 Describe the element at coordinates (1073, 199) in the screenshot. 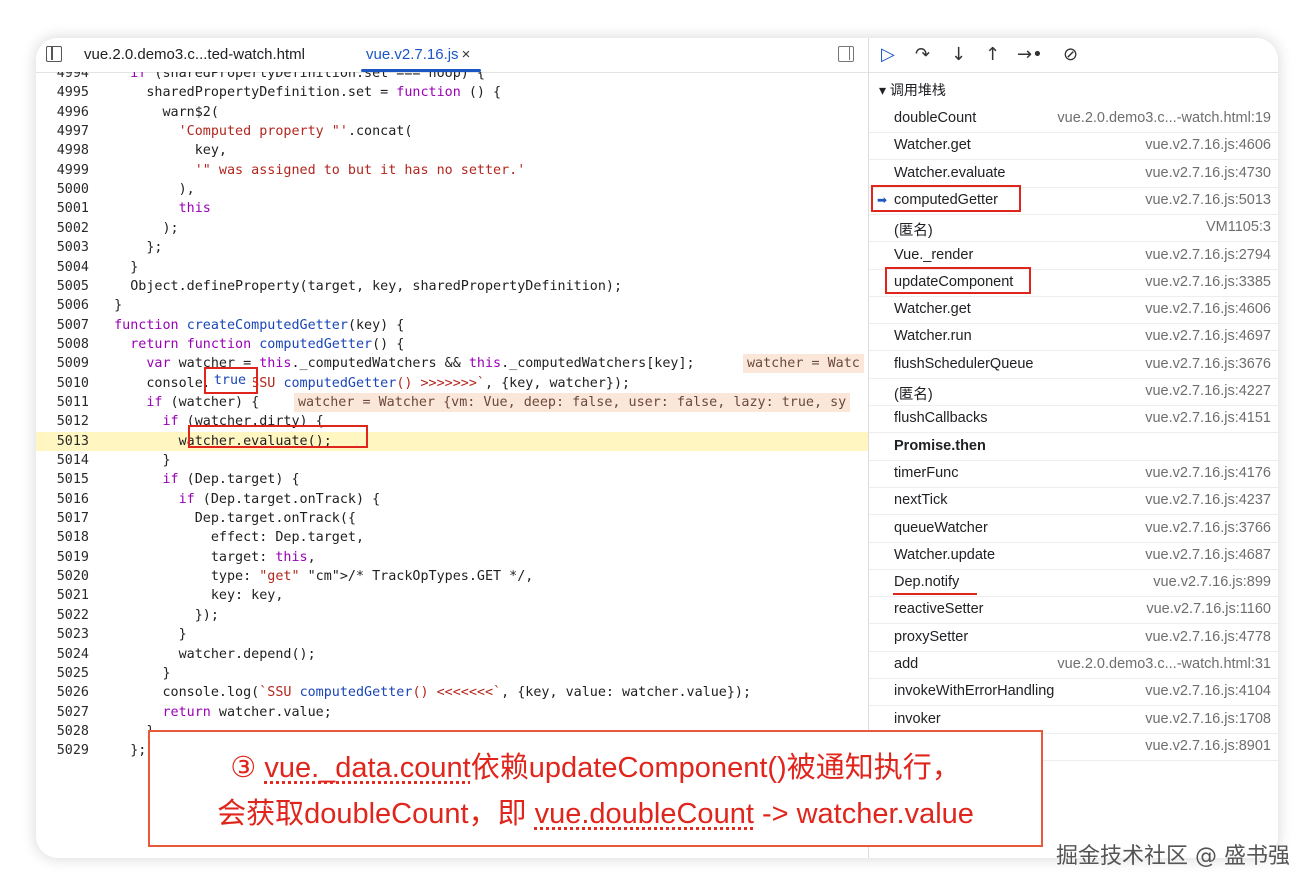

I see `call-stack-frame: computedGetter vue.v2.7.16.js:5013 ➡` at that location.